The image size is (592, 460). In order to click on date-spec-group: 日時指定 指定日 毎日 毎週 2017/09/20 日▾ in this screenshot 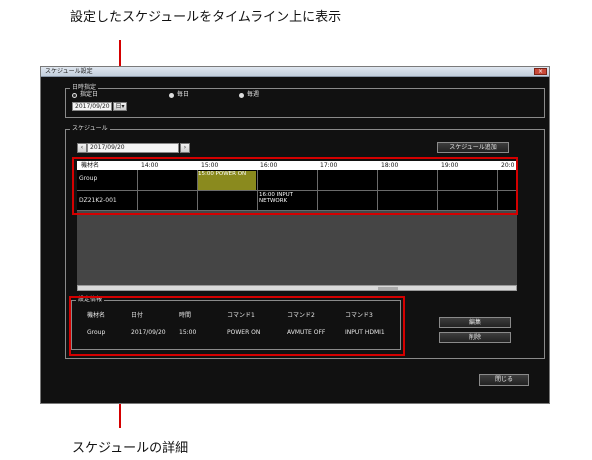, I will do `click(305, 101)`.